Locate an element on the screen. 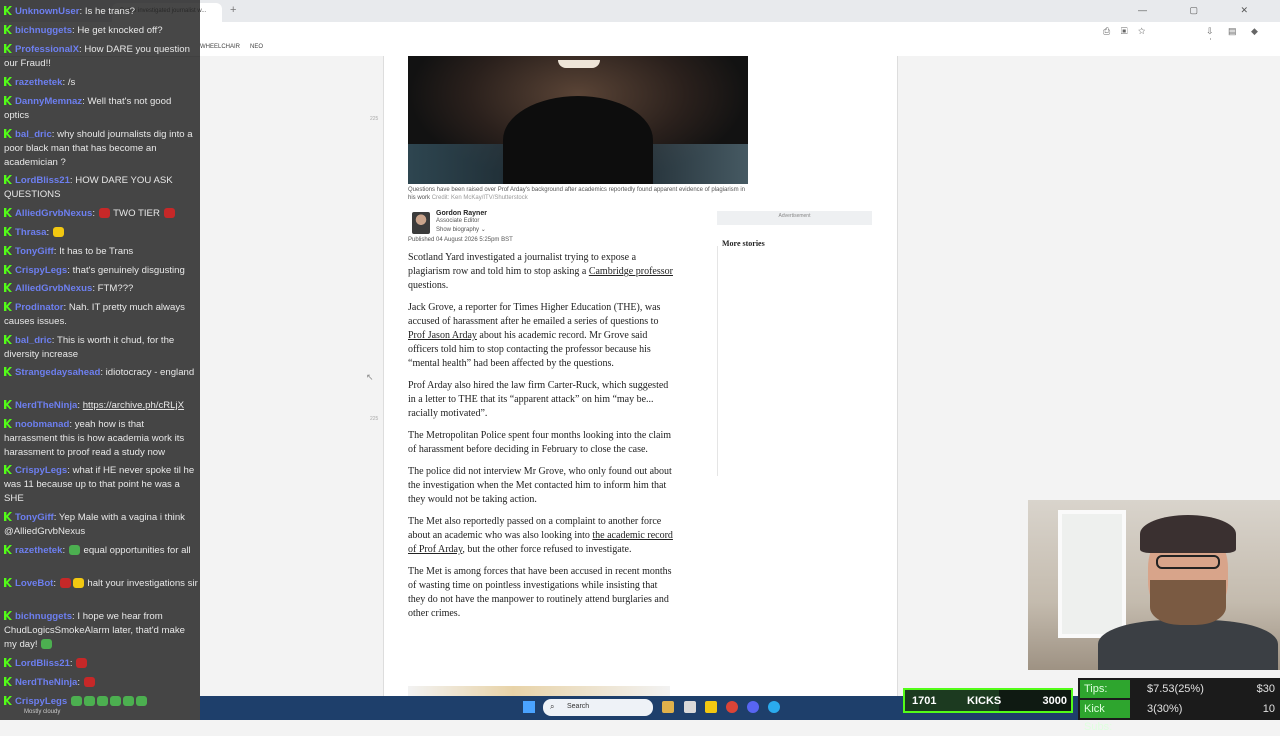 The width and height of the screenshot is (1280, 736). chat-message: LordBliss21: is located at coordinates (101, 664).